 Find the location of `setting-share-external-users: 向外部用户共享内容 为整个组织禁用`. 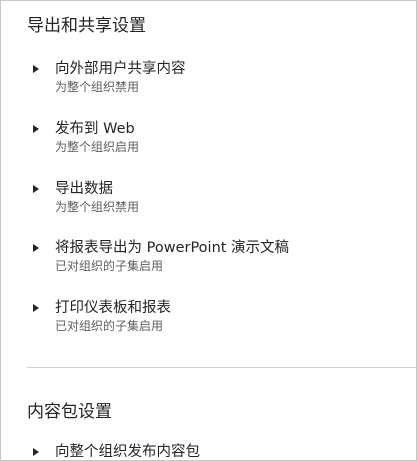

setting-share-external-users: 向外部用户共享内容 为整个组织禁用 is located at coordinates (224, 80).